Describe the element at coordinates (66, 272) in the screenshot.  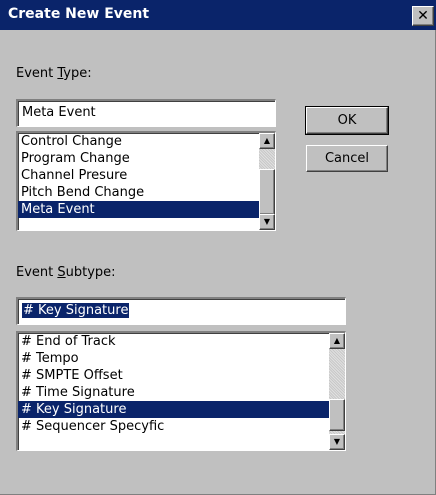
I see `event-subtype-label: Event Subtype:` at that location.